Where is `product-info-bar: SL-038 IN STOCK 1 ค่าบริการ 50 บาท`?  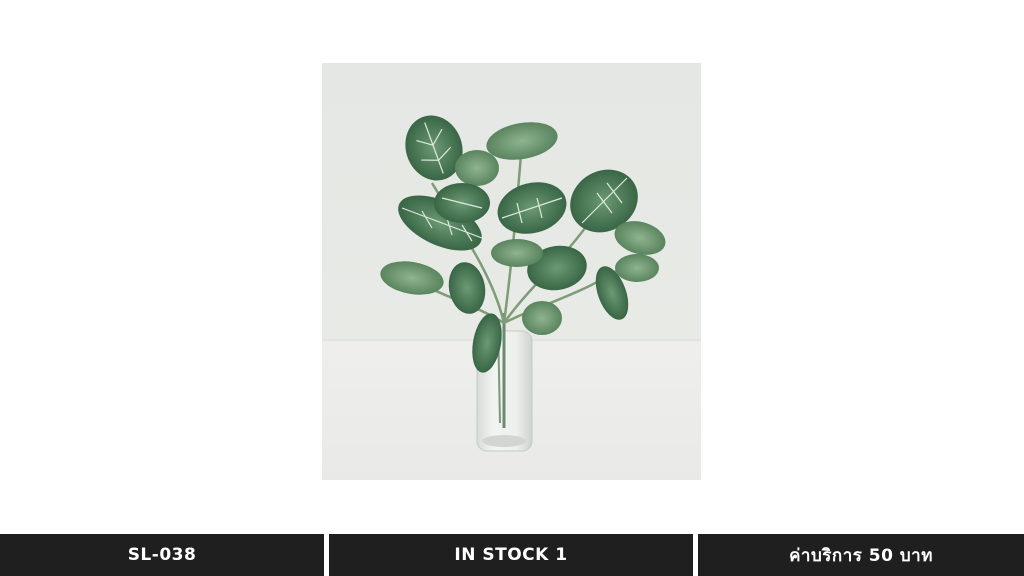
product-info-bar: SL-038 IN STOCK 1 ค่าบริการ 50 บาท is located at coordinates (512, 555).